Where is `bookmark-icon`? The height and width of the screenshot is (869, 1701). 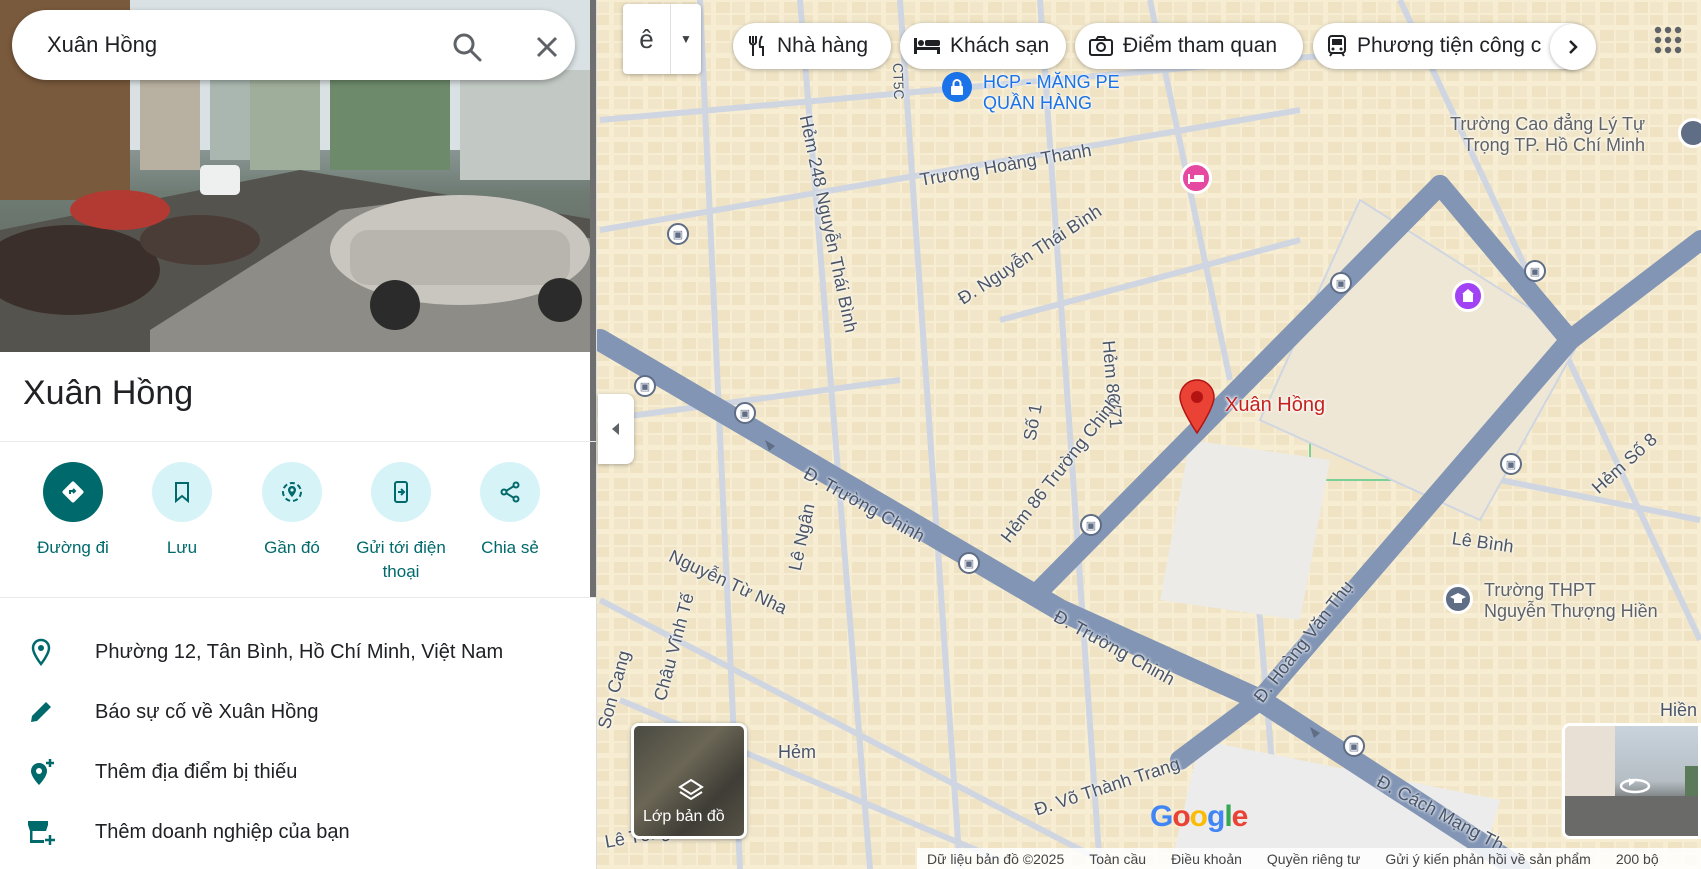
bookmark-icon is located at coordinates (182, 492).